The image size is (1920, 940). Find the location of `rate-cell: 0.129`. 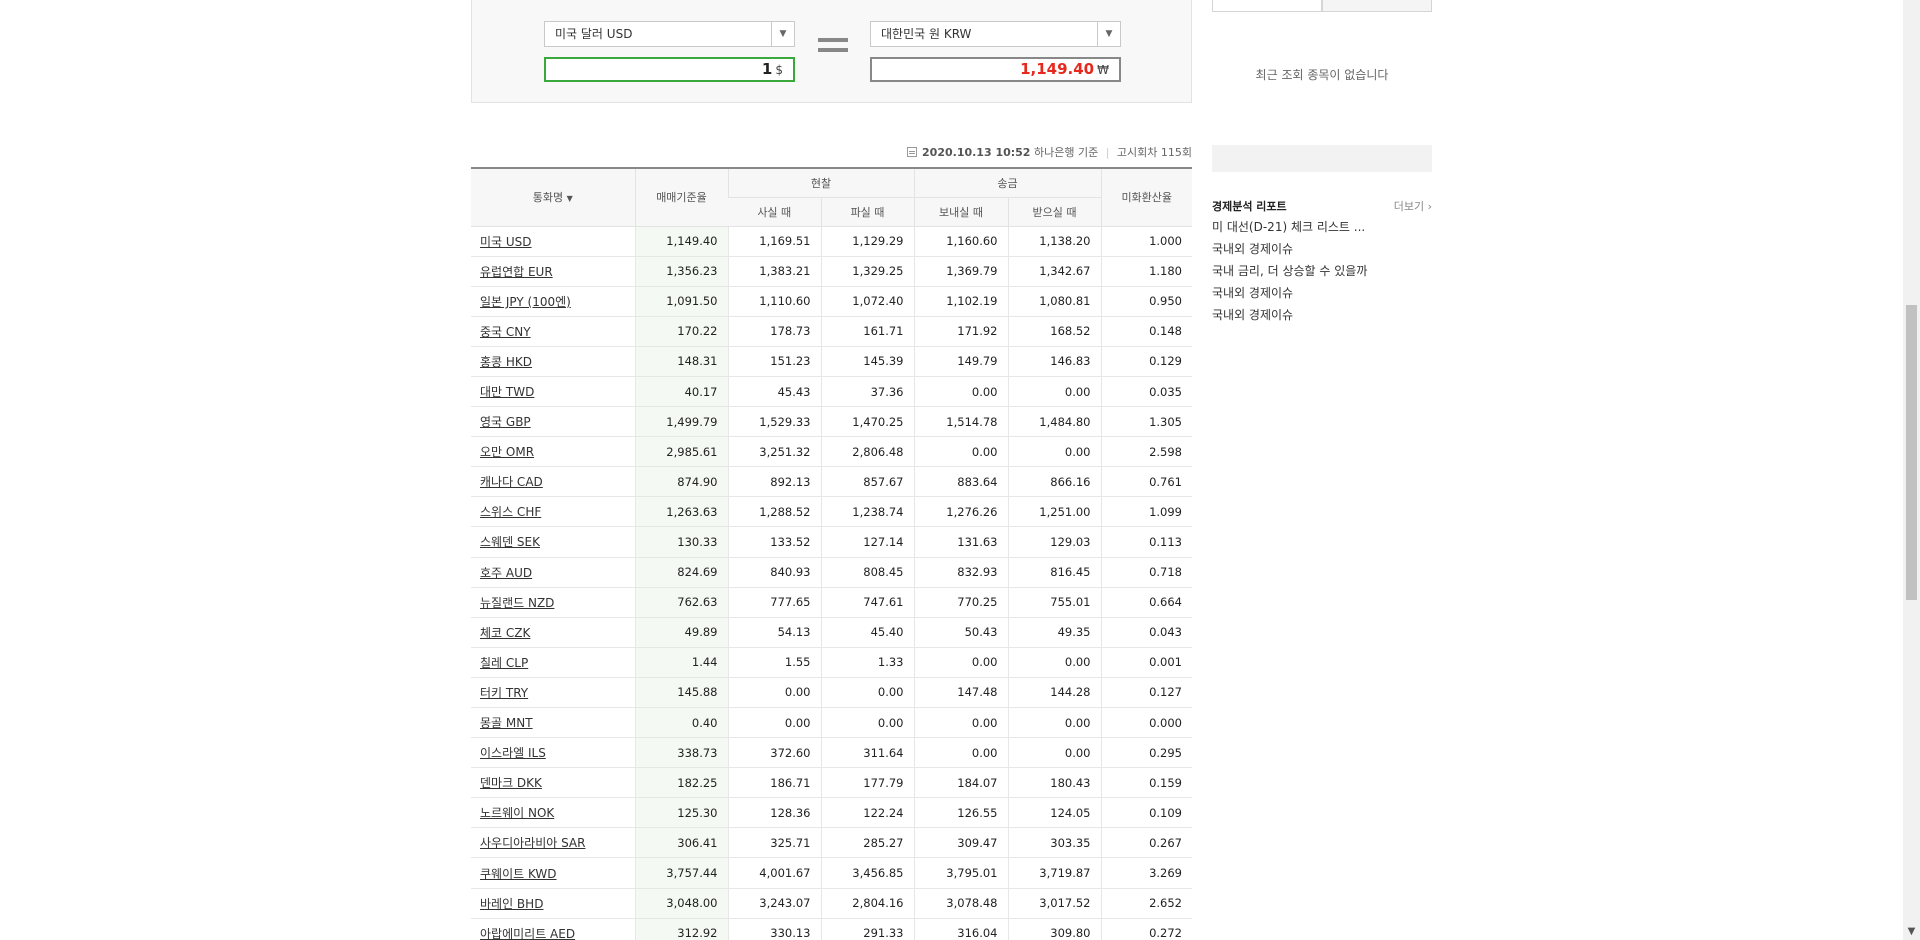

rate-cell: 0.129 is located at coordinates (1146, 361).